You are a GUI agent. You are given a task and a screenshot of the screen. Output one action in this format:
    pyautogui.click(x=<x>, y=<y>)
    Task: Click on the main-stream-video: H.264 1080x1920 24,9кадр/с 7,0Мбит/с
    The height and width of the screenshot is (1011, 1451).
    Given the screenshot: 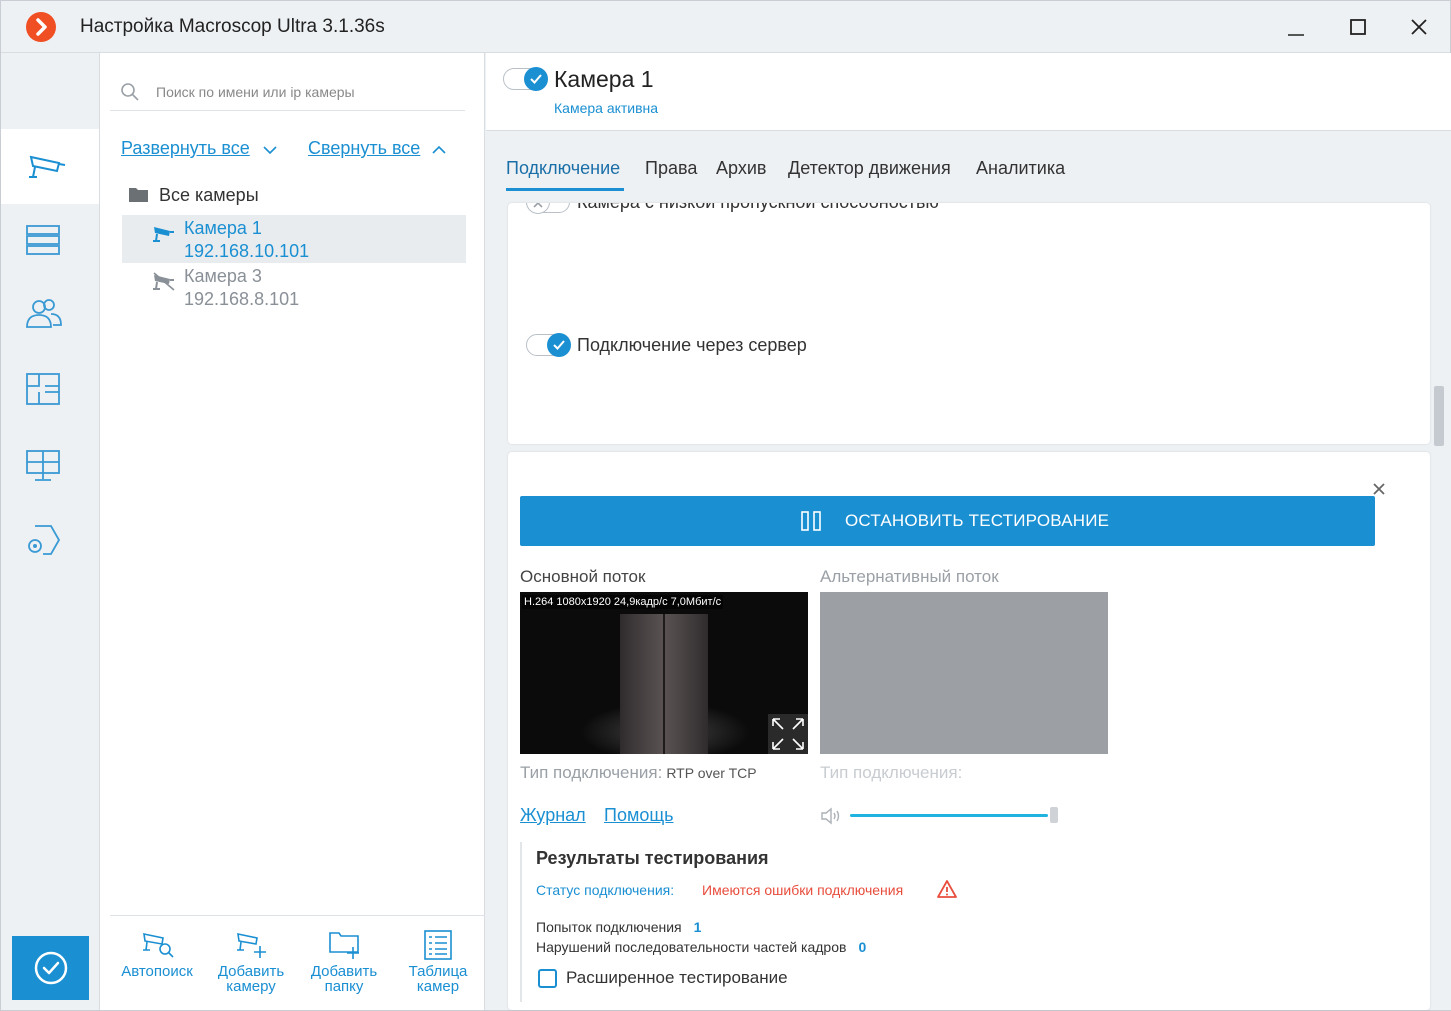 What is the action you would take?
    pyautogui.click(x=664, y=673)
    